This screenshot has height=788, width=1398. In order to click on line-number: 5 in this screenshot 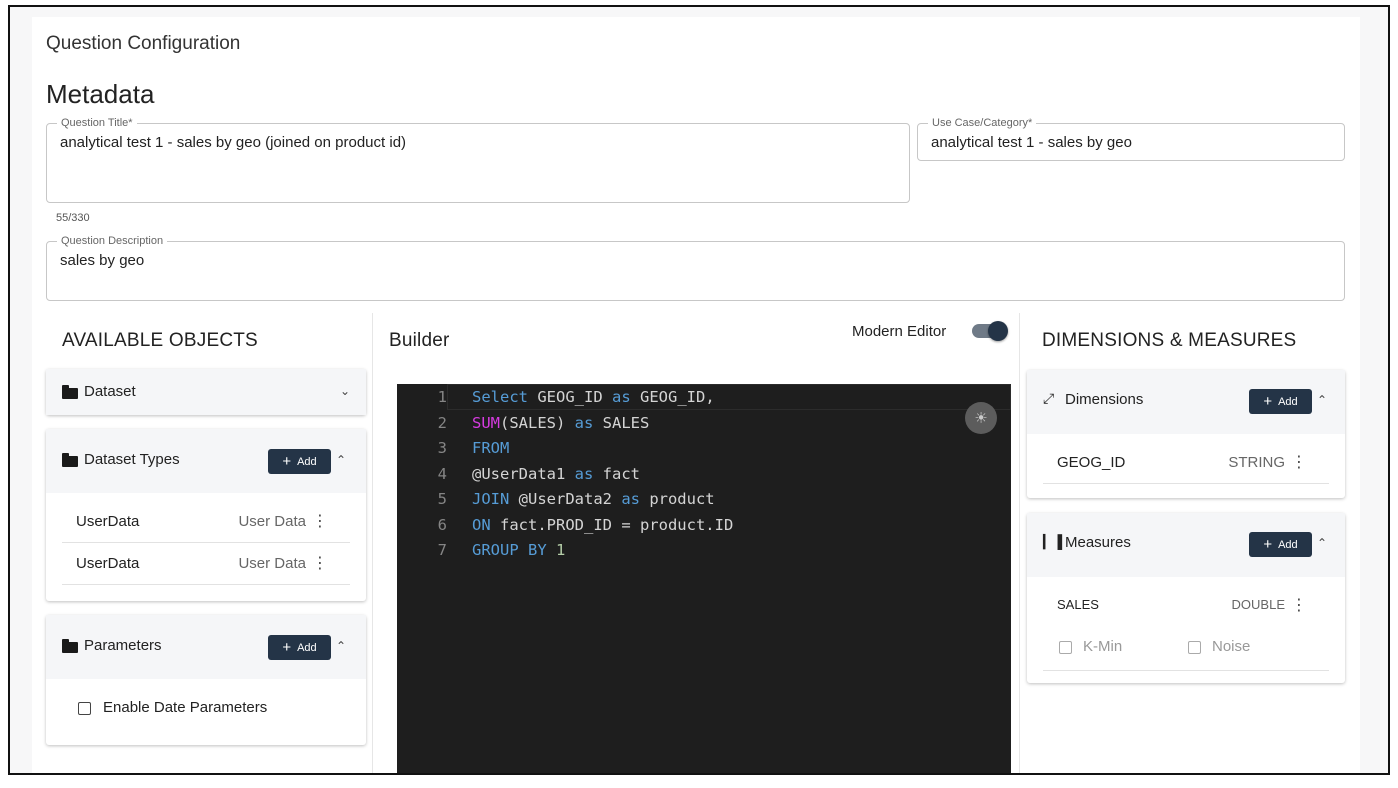, I will do `click(442, 499)`.